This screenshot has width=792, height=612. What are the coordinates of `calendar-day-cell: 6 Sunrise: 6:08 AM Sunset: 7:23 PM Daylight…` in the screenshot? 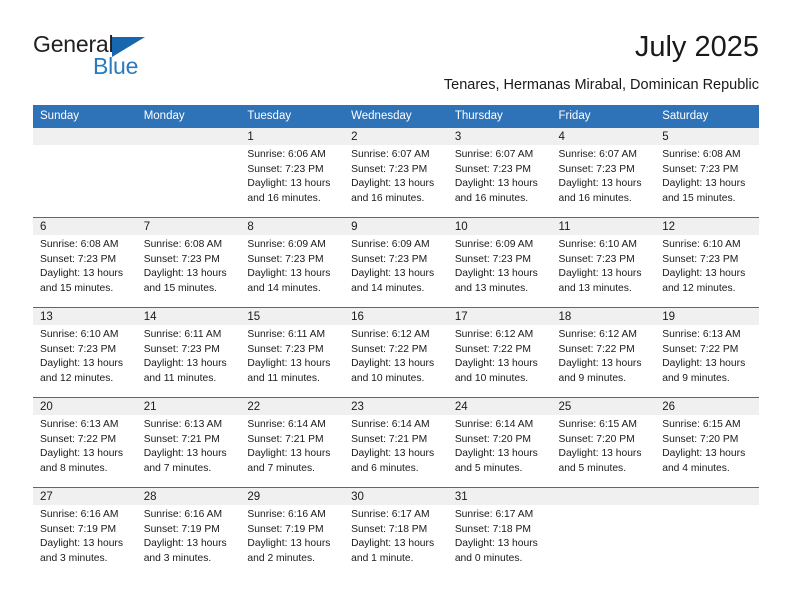 It's located at (85, 262).